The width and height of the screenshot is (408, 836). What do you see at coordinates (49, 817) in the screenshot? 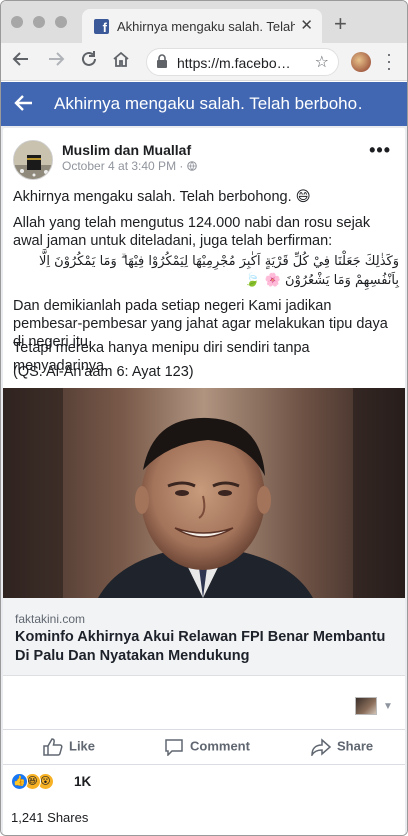
I see `shares-count: 1,241 Shares` at bounding box center [49, 817].